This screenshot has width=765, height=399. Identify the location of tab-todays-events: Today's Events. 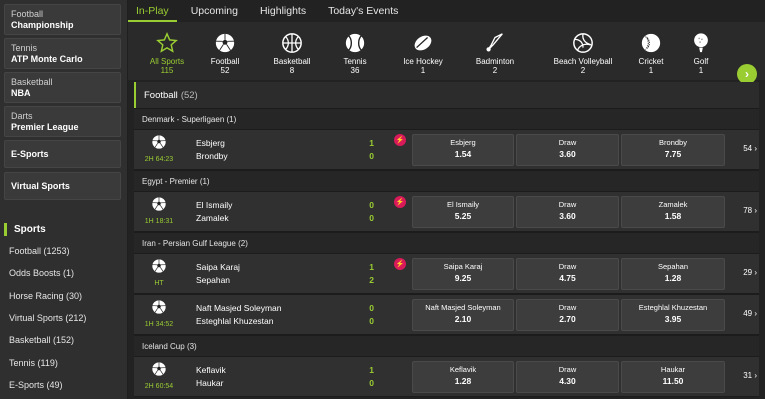
(363, 11).